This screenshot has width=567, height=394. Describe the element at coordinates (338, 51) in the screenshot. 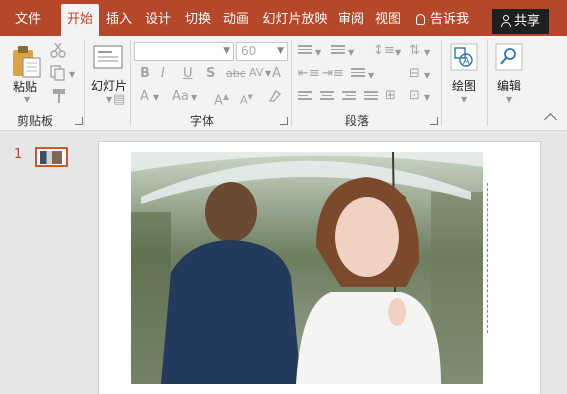

I see `numbering-icon` at that location.